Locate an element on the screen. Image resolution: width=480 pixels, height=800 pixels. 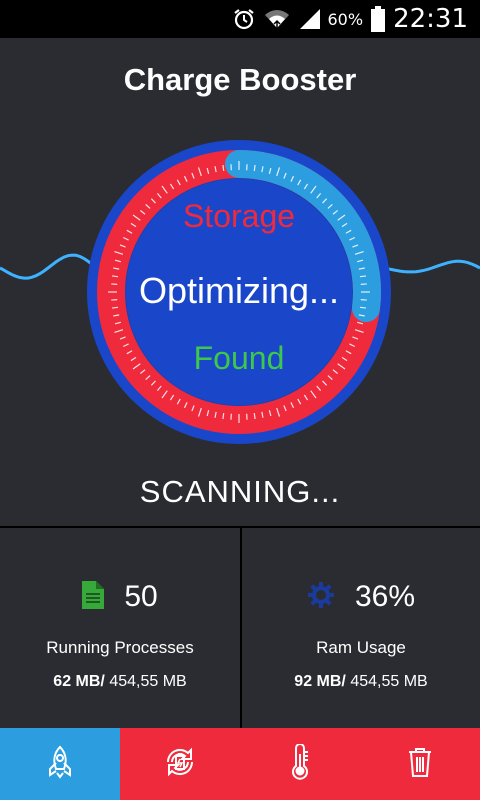
battery-refresh-icon is located at coordinates (180, 764).